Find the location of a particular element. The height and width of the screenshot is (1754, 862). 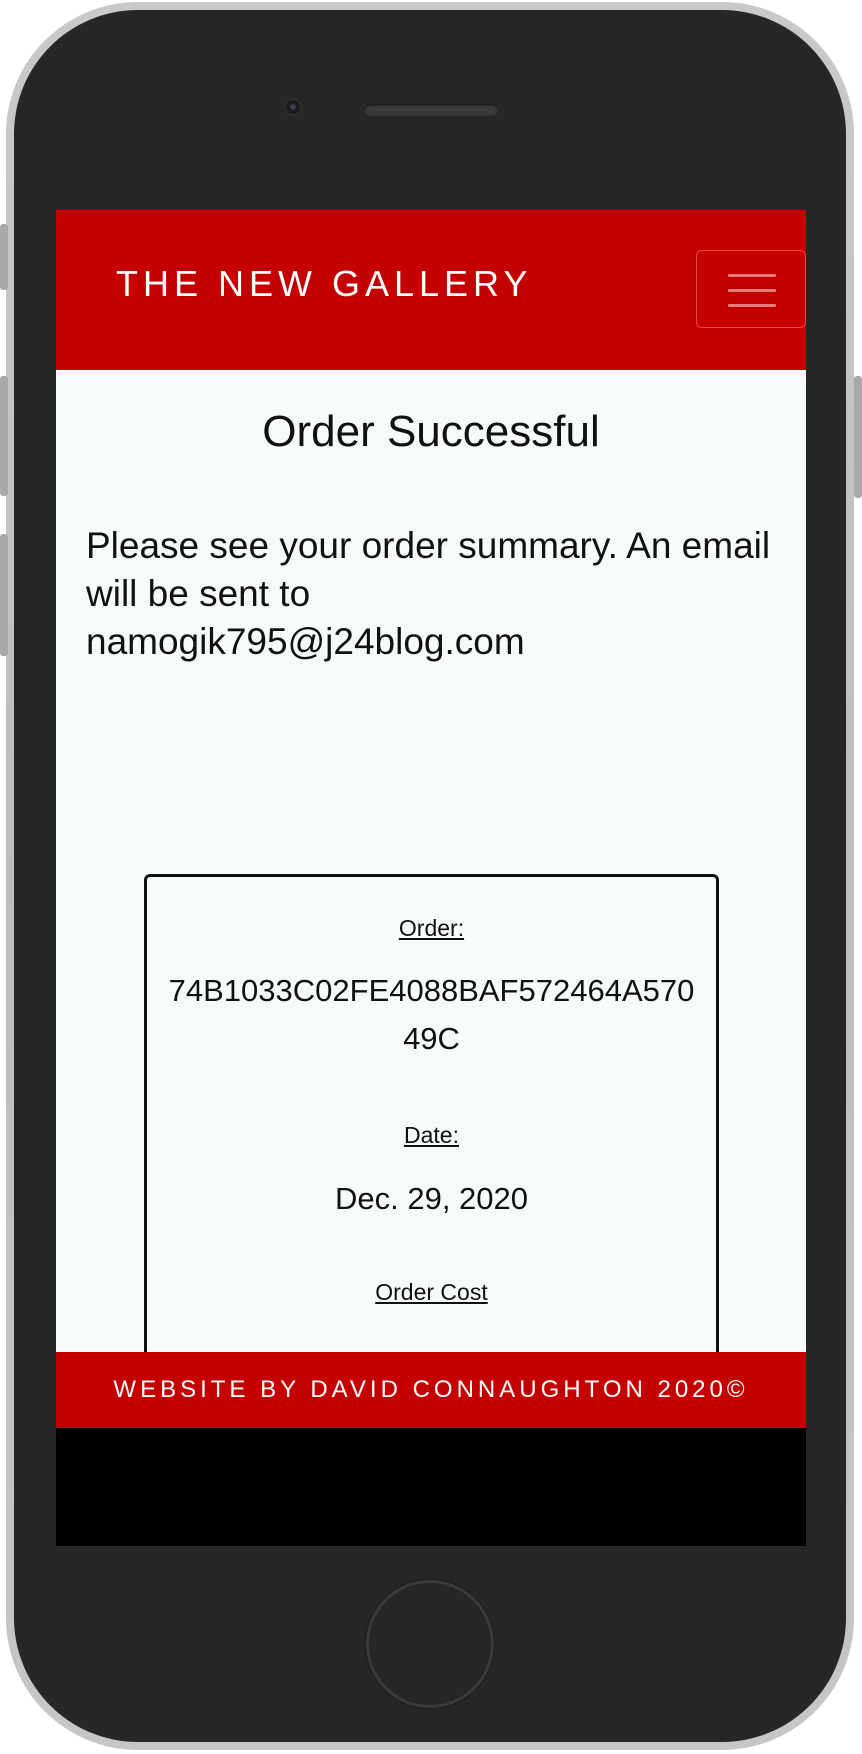

order-cost-label: Order Cost is located at coordinates (431, 1292).